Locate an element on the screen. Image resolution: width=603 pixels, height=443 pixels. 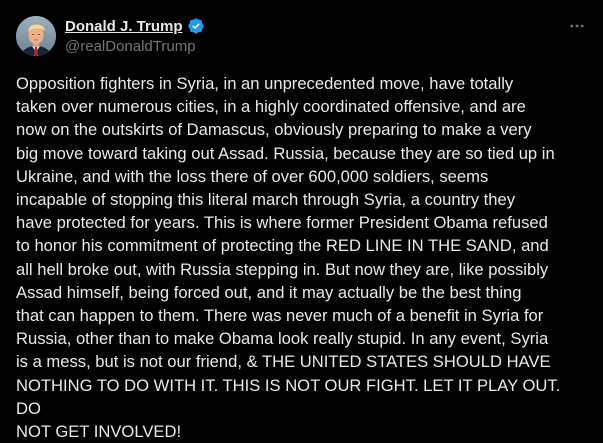
avatar is located at coordinates (36, 36).